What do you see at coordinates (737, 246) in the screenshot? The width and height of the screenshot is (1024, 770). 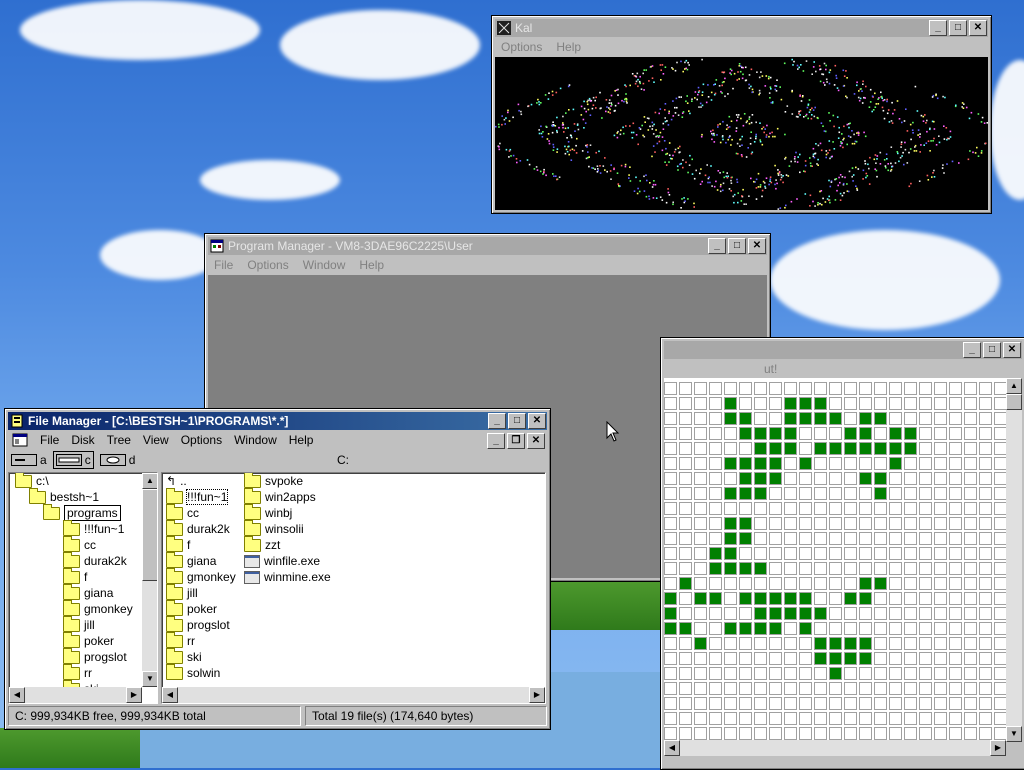 I see `maximize-button: □` at bounding box center [737, 246].